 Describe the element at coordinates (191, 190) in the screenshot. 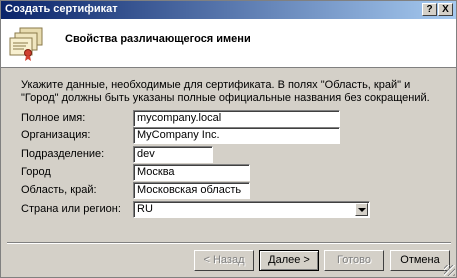

I see `state-input: Московская область` at that location.